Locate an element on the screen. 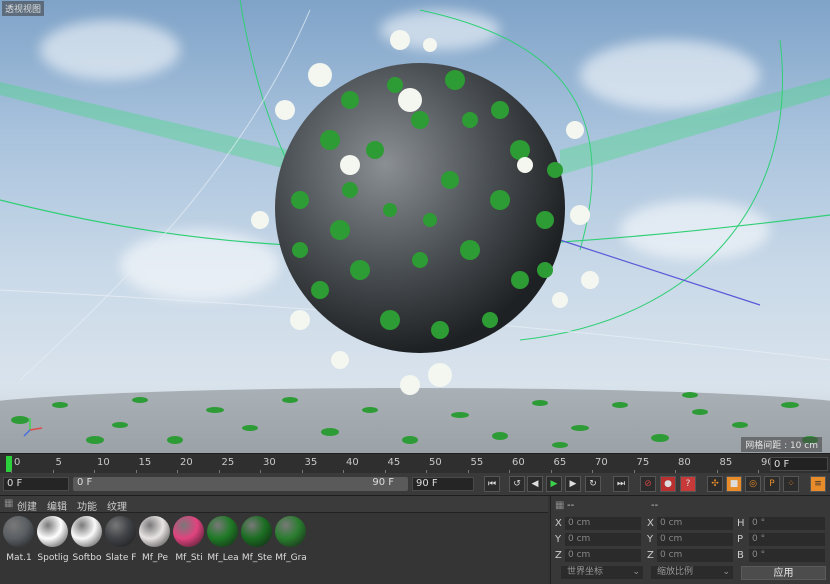  material-swatch: Mat.1 is located at coordinates (18, 543).